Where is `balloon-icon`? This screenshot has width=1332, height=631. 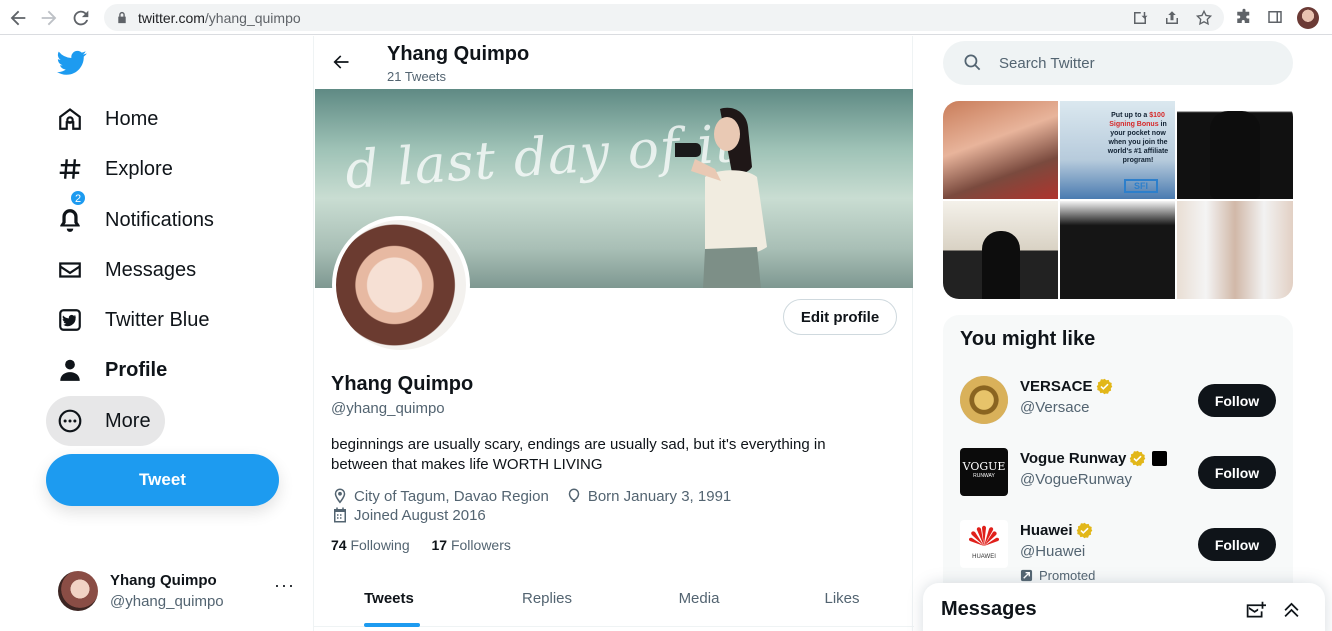 balloon-icon is located at coordinates (574, 495).